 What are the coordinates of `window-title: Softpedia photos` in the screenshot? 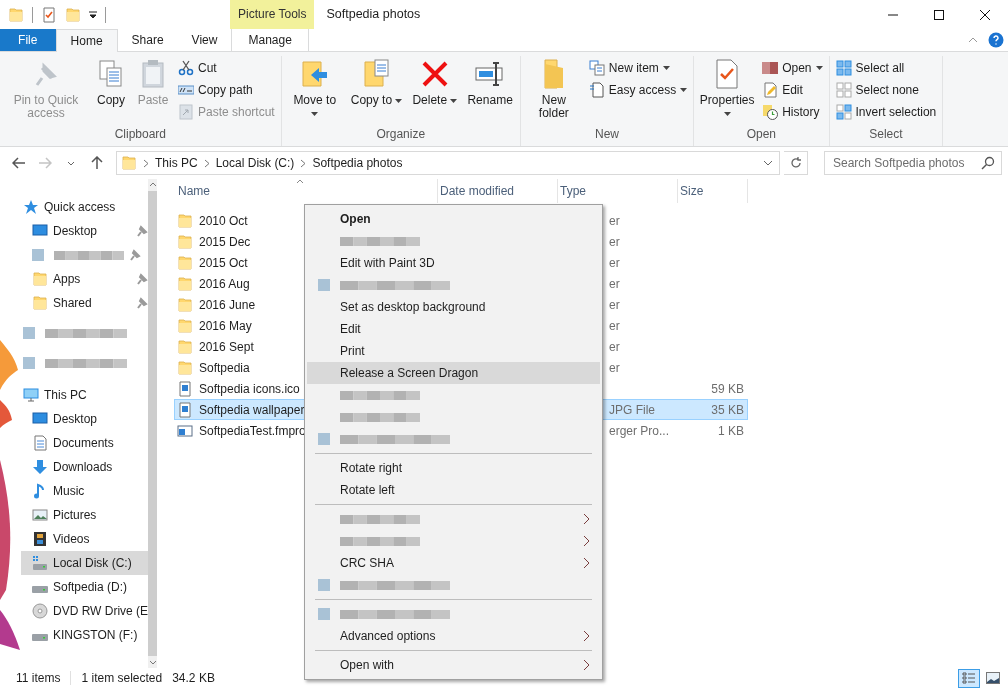 It's located at (373, 14).